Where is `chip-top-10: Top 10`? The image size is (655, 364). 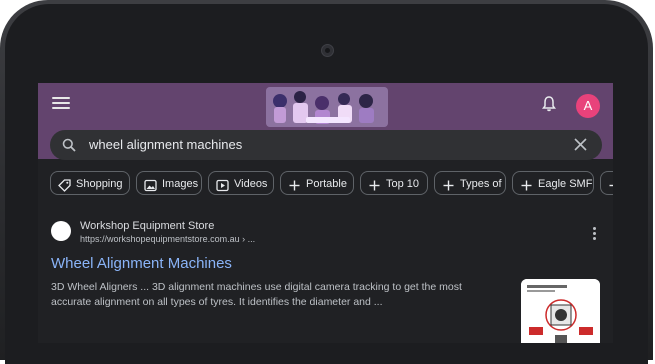
chip-top-10: Top 10 is located at coordinates (394, 183).